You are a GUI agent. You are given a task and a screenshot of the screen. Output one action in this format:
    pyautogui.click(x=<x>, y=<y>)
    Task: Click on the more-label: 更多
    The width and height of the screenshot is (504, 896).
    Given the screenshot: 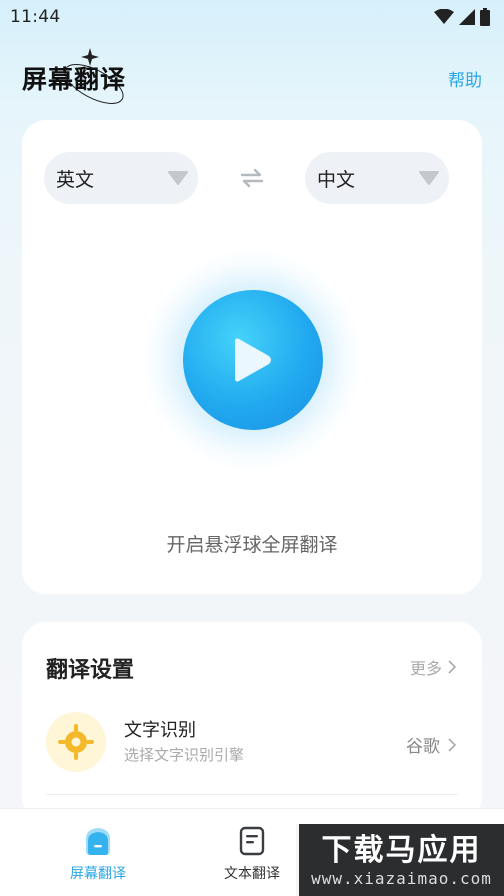 What is the action you would take?
    pyautogui.click(x=425, y=668)
    